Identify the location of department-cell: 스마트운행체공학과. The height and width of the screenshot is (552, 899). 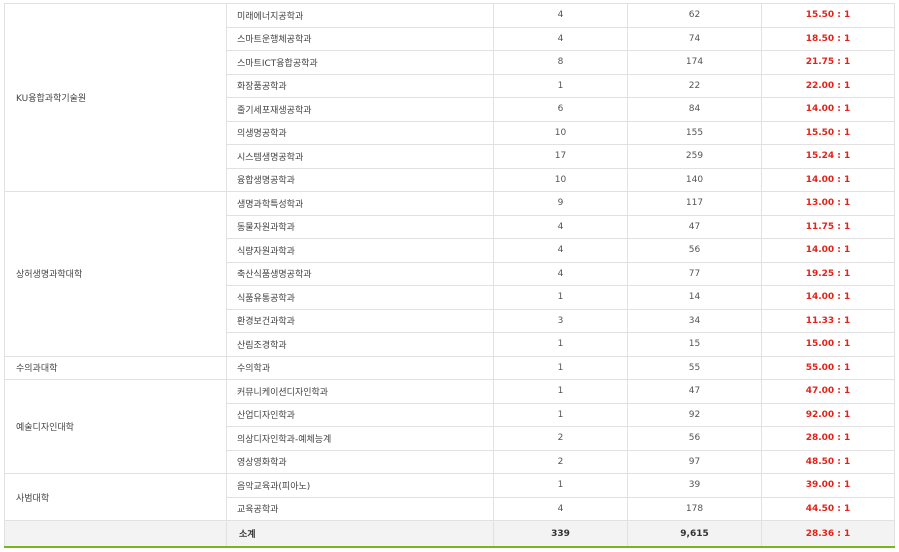
(360, 38).